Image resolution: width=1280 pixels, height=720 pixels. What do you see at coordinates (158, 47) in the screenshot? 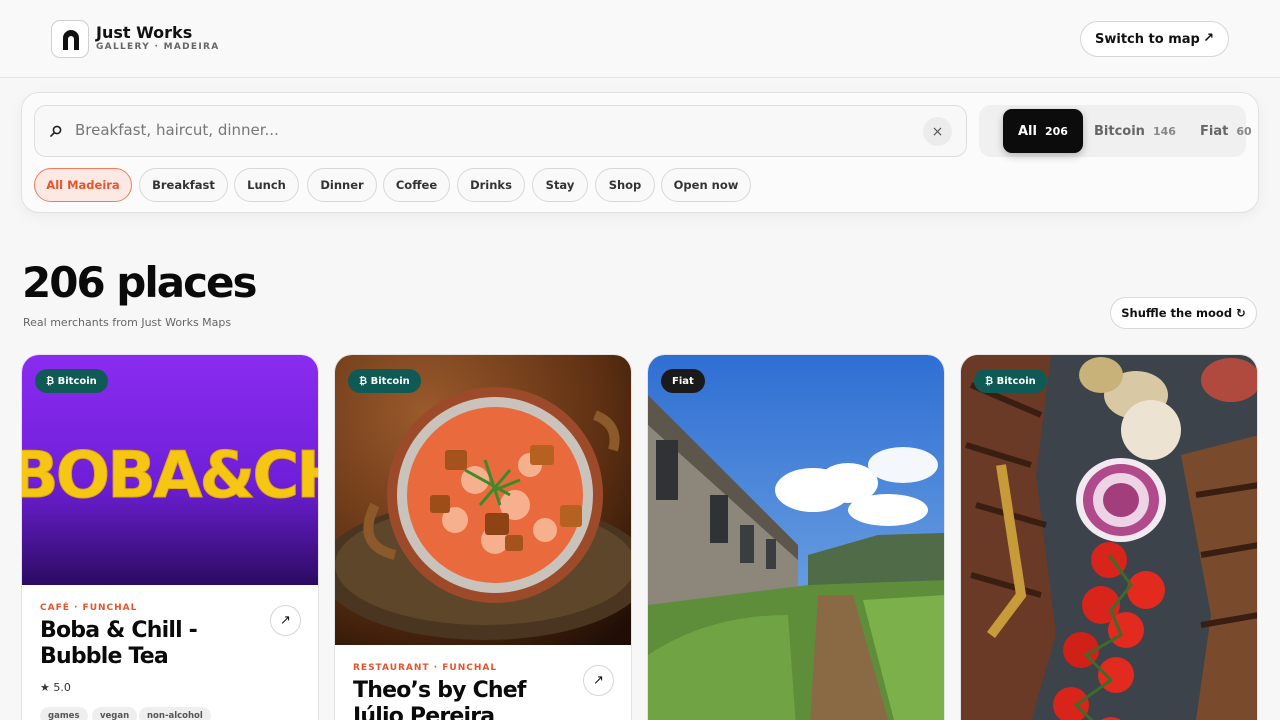
I see `brand-subtitle: GALLERY · MADEIRA` at bounding box center [158, 47].